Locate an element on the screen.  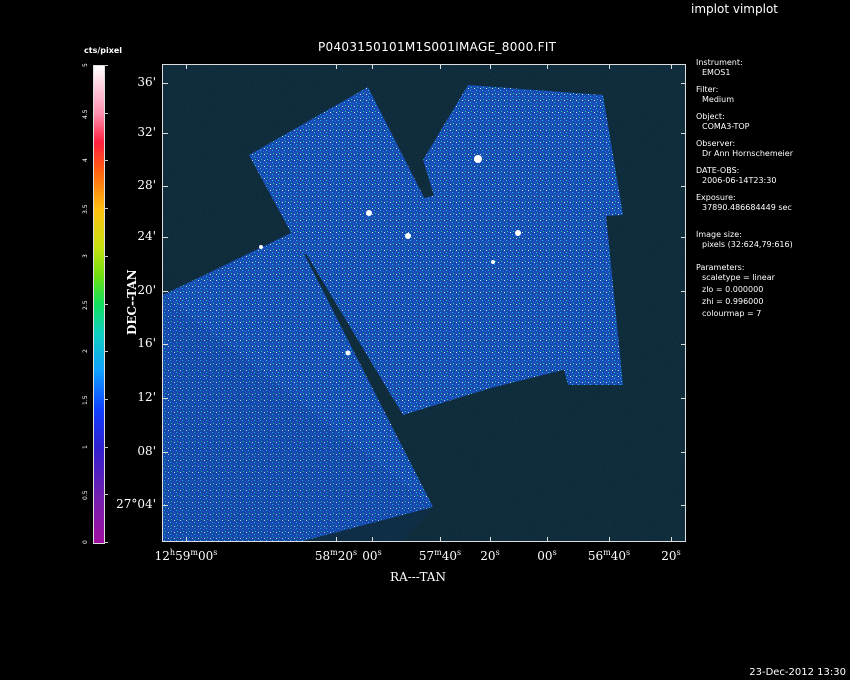
colorbar-tick-label: 2.5 is located at coordinates (85, 304).